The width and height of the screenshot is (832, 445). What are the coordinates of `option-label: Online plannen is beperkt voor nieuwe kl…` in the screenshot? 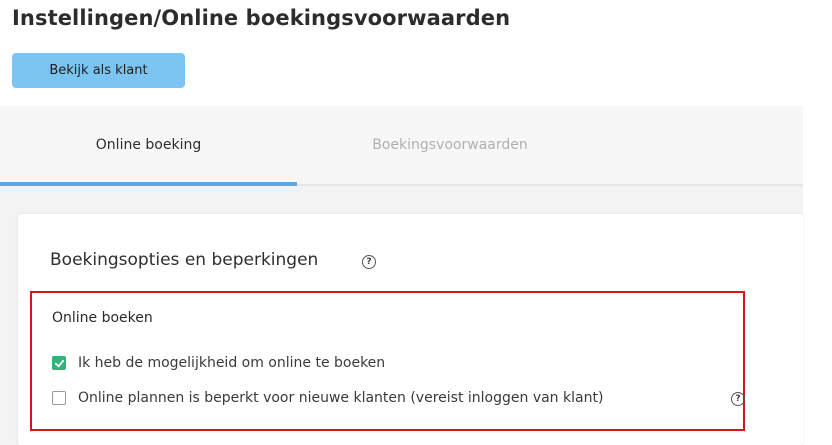 It's located at (341, 398).